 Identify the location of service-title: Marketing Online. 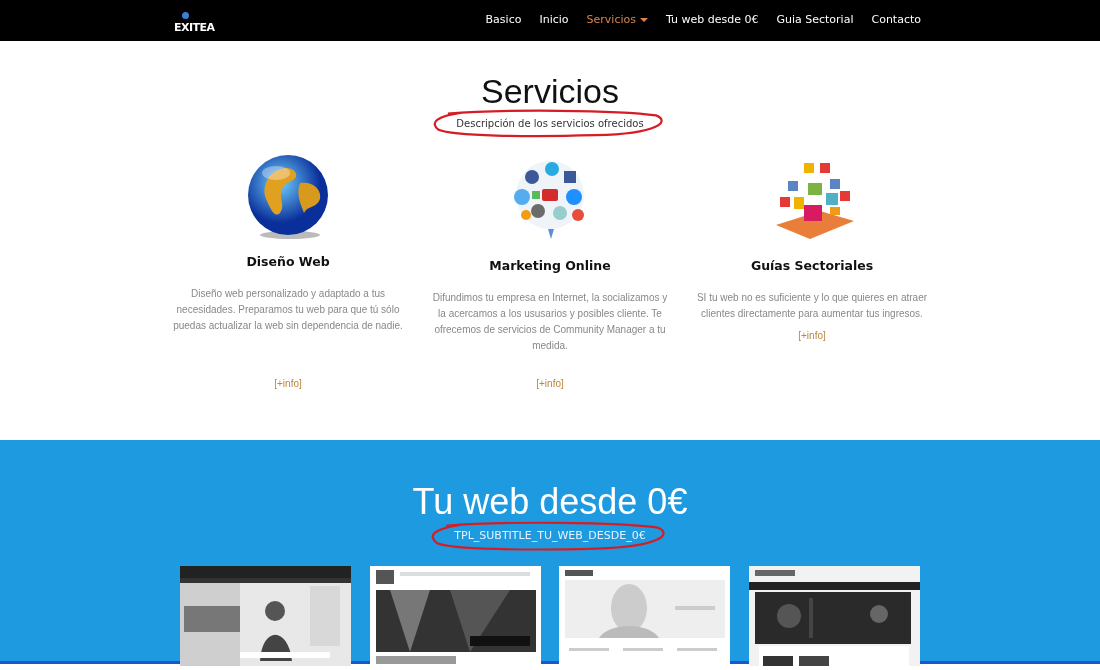
(550, 266).